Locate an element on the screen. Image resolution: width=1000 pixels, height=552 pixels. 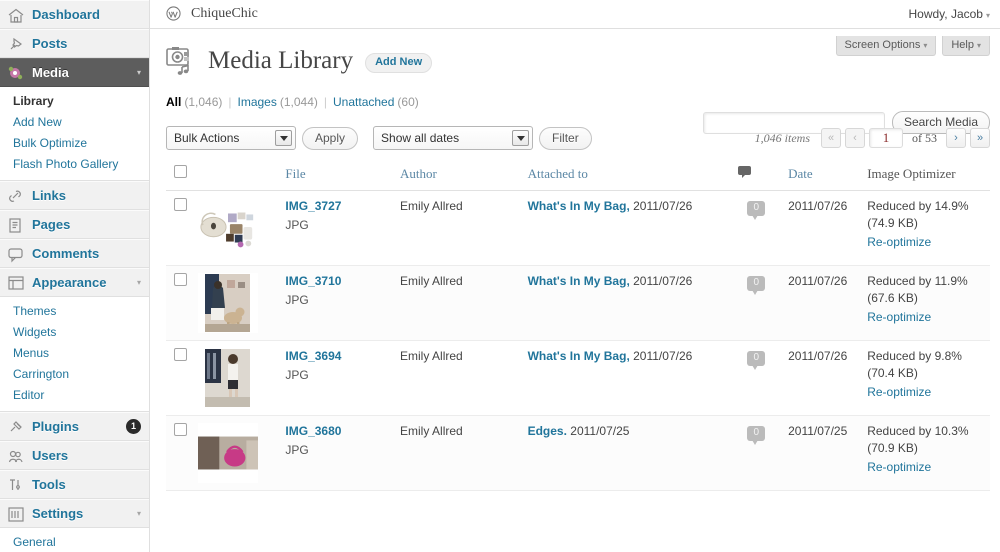
first-page-button: « is located at coordinates (831, 138).